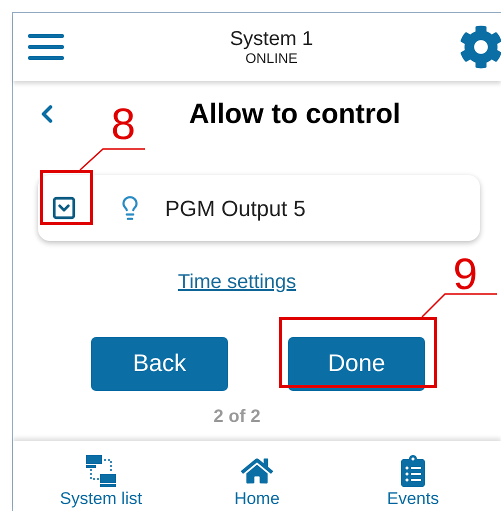  What do you see at coordinates (257, 483) in the screenshot?
I see `nav-tab: Home` at bounding box center [257, 483].